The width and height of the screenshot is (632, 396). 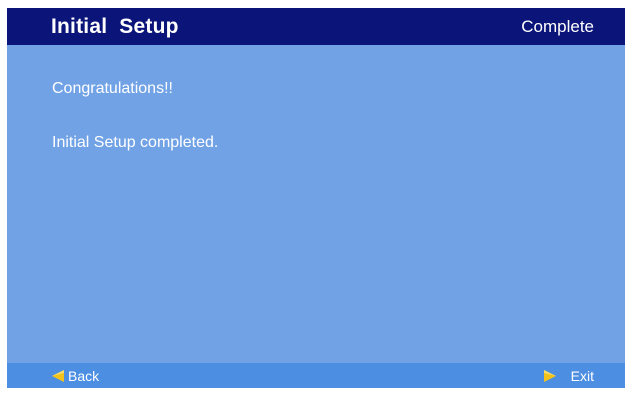 What do you see at coordinates (582, 376) in the screenshot?
I see `exit-label: Exit` at bounding box center [582, 376].